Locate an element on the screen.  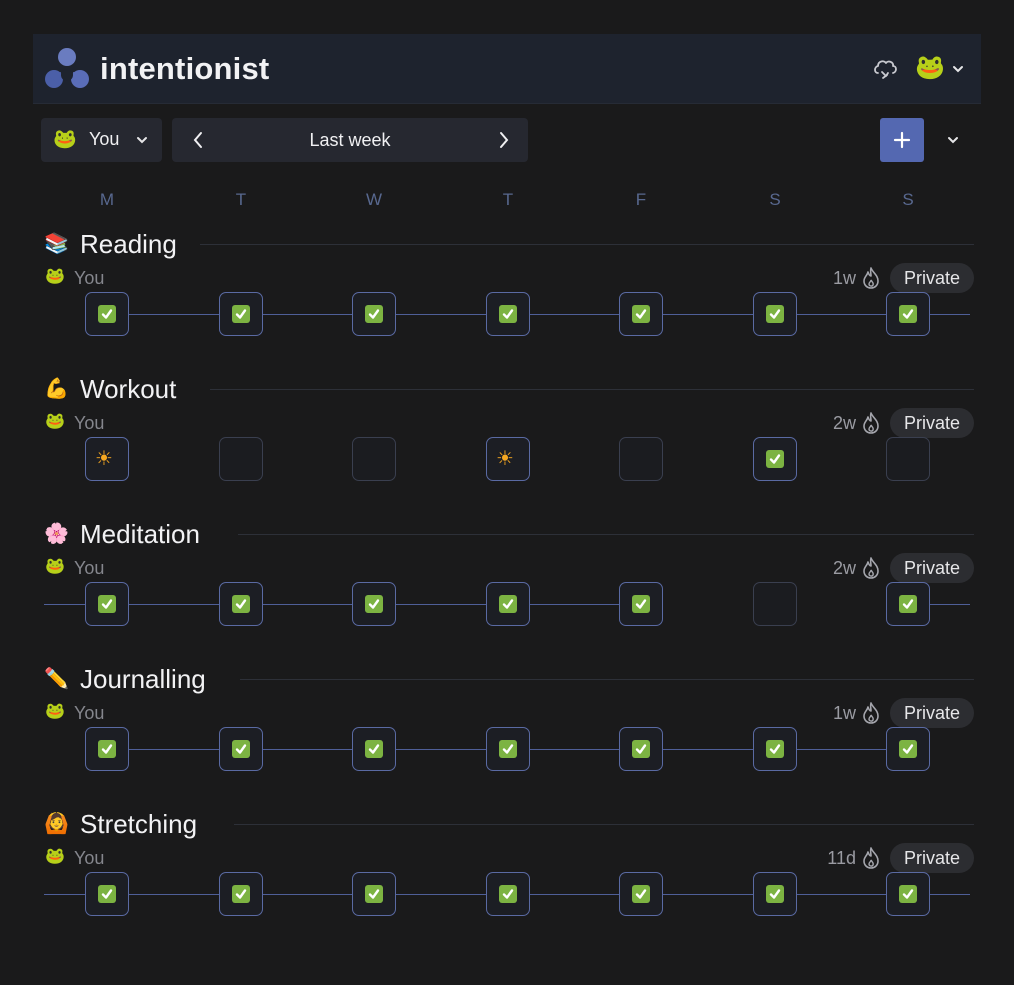
visibility-badge: Private is located at coordinates (932, 858).